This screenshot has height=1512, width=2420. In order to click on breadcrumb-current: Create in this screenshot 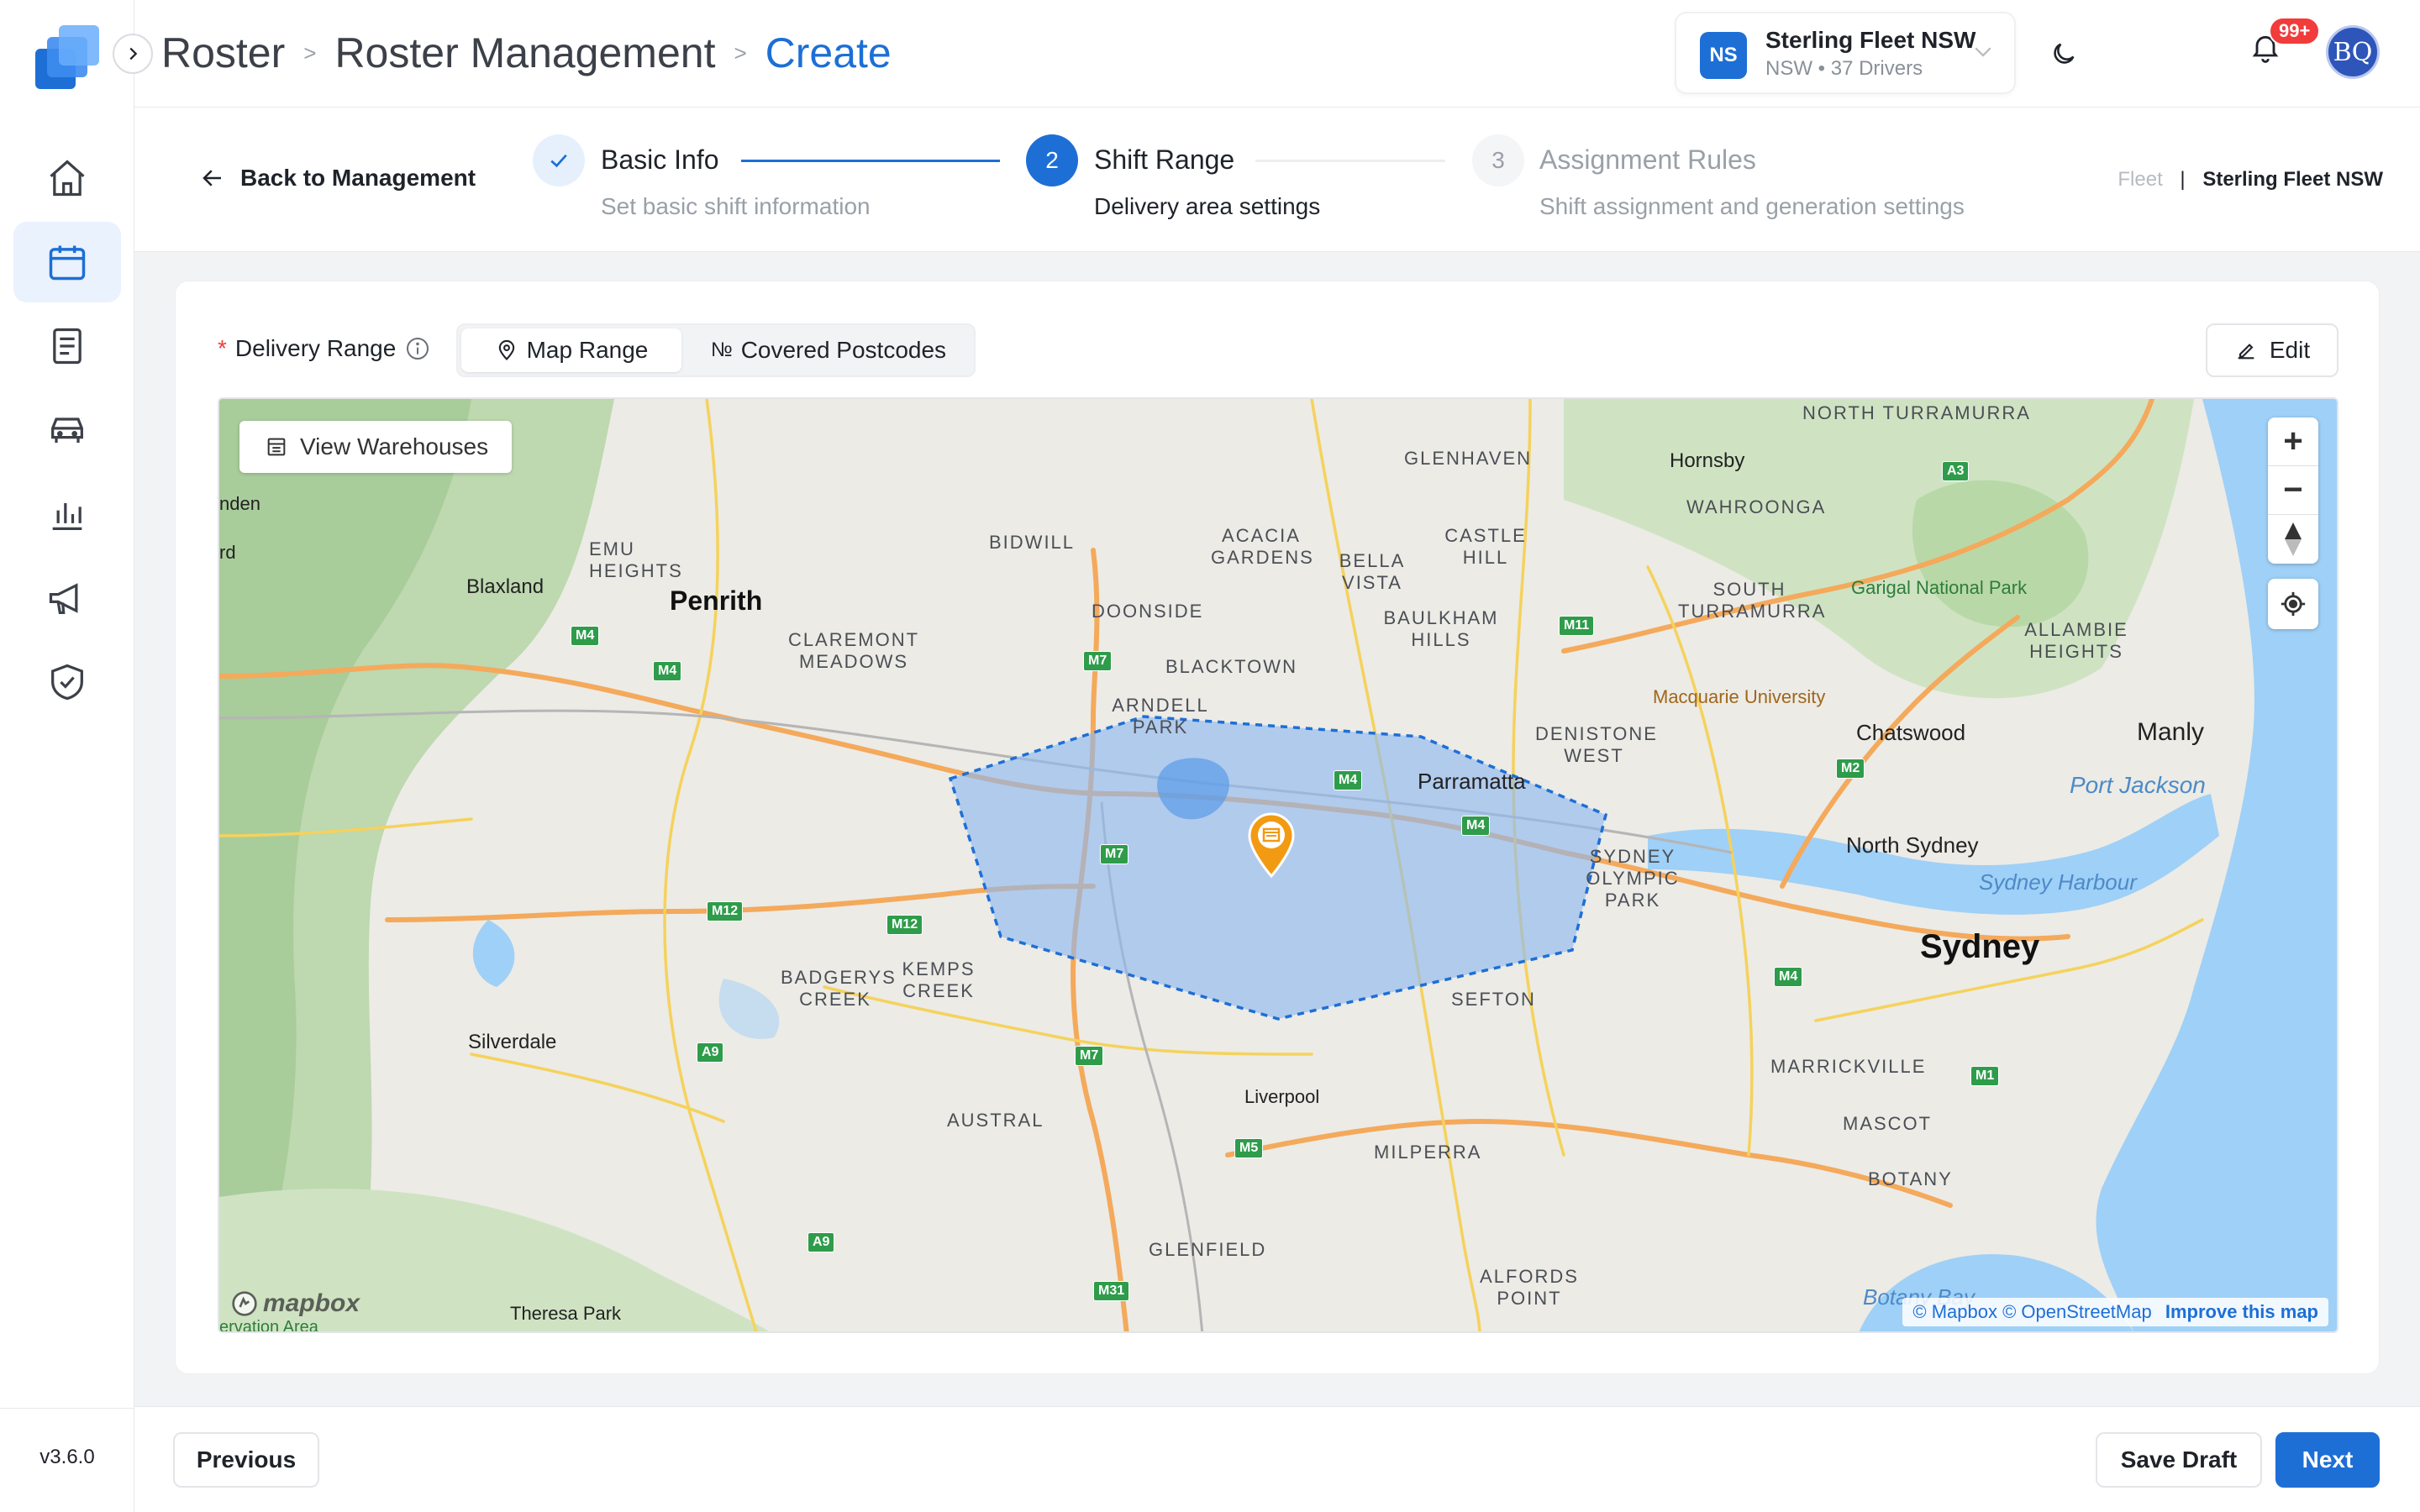, I will do `click(828, 52)`.